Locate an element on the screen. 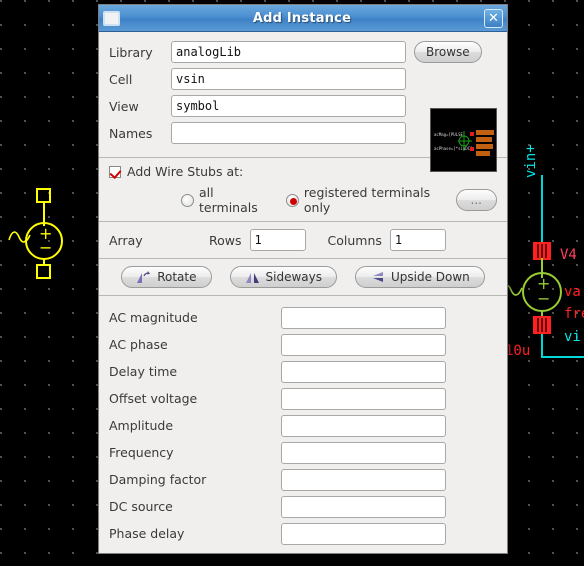 The width and height of the screenshot is (584, 566). dc-source-label: DC source is located at coordinates (141, 506).